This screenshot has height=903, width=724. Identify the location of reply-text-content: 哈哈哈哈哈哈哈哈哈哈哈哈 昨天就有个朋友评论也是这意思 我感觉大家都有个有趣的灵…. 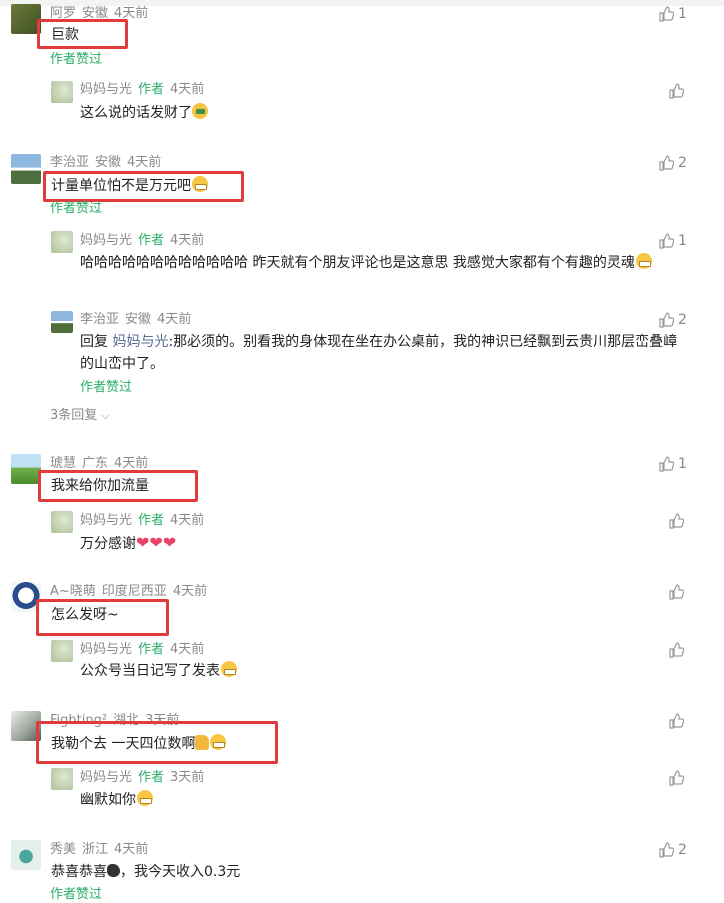
(357, 263).